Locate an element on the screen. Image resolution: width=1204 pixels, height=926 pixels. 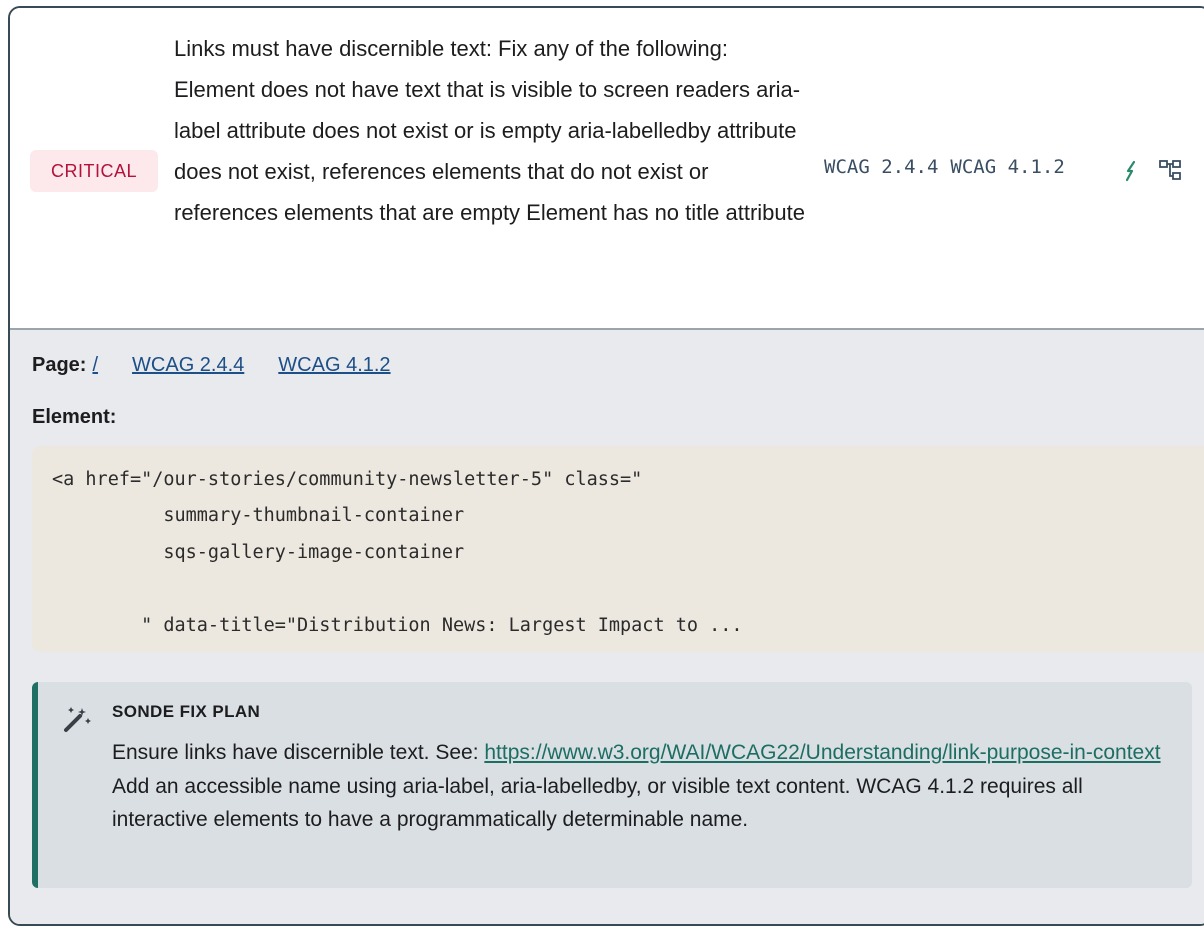
element-tree-icon is located at coordinates (1171, 171).